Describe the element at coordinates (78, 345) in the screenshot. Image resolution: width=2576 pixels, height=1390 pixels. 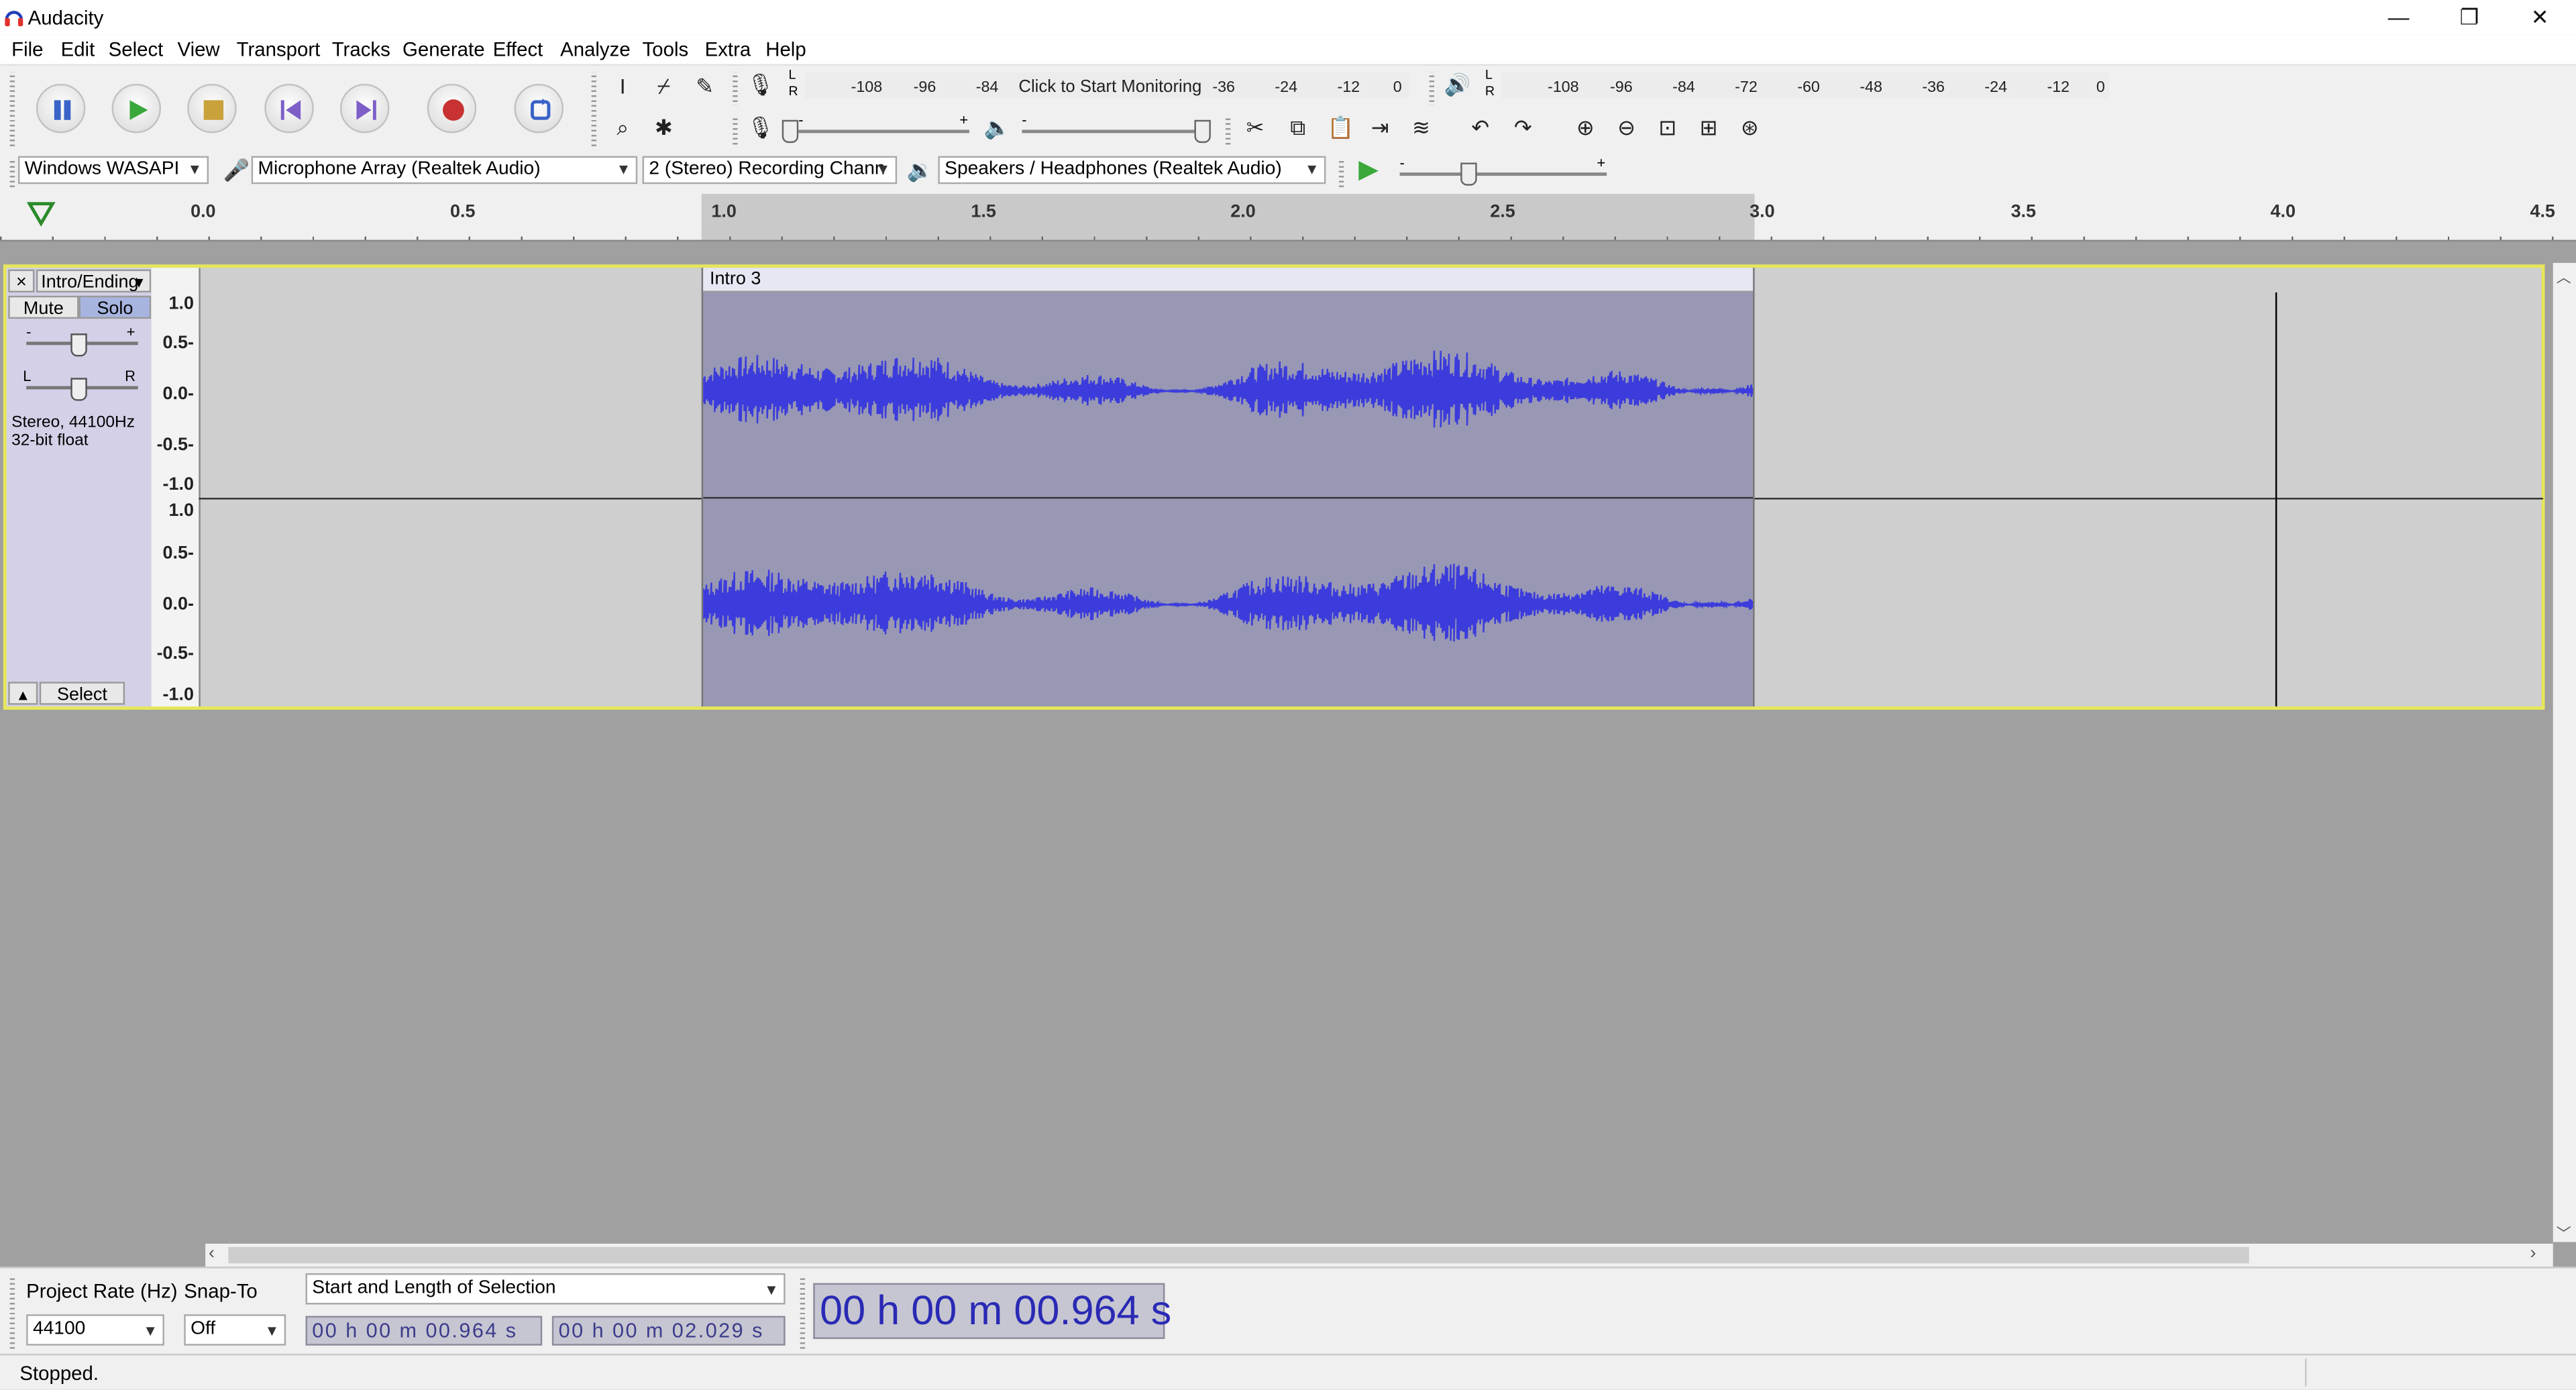
I see `gain-slider-thumb` at that location.